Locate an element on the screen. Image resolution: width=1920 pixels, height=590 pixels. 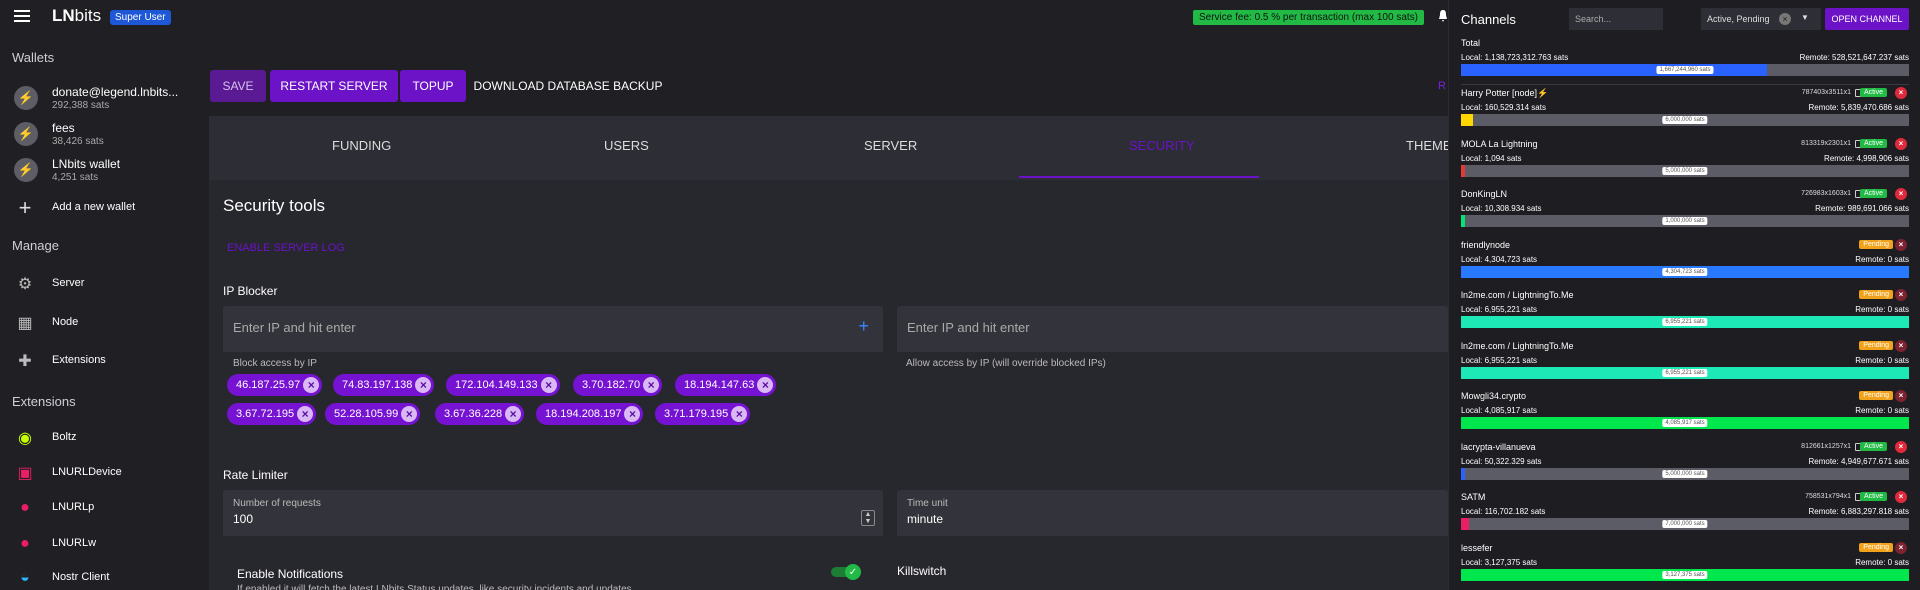
balance-bar: 6,955,221 sats is located at coordinates (1685, 372).